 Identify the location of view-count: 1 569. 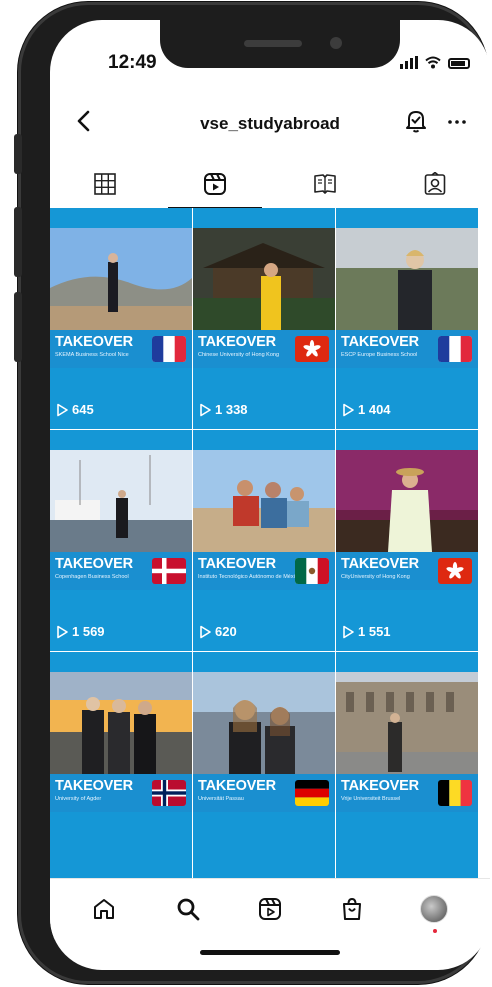
(80, 631).